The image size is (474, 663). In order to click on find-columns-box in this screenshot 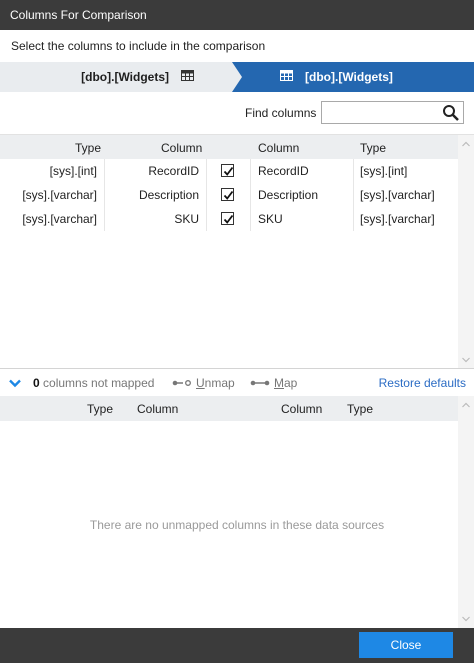, I will do `click(392, 112)`.